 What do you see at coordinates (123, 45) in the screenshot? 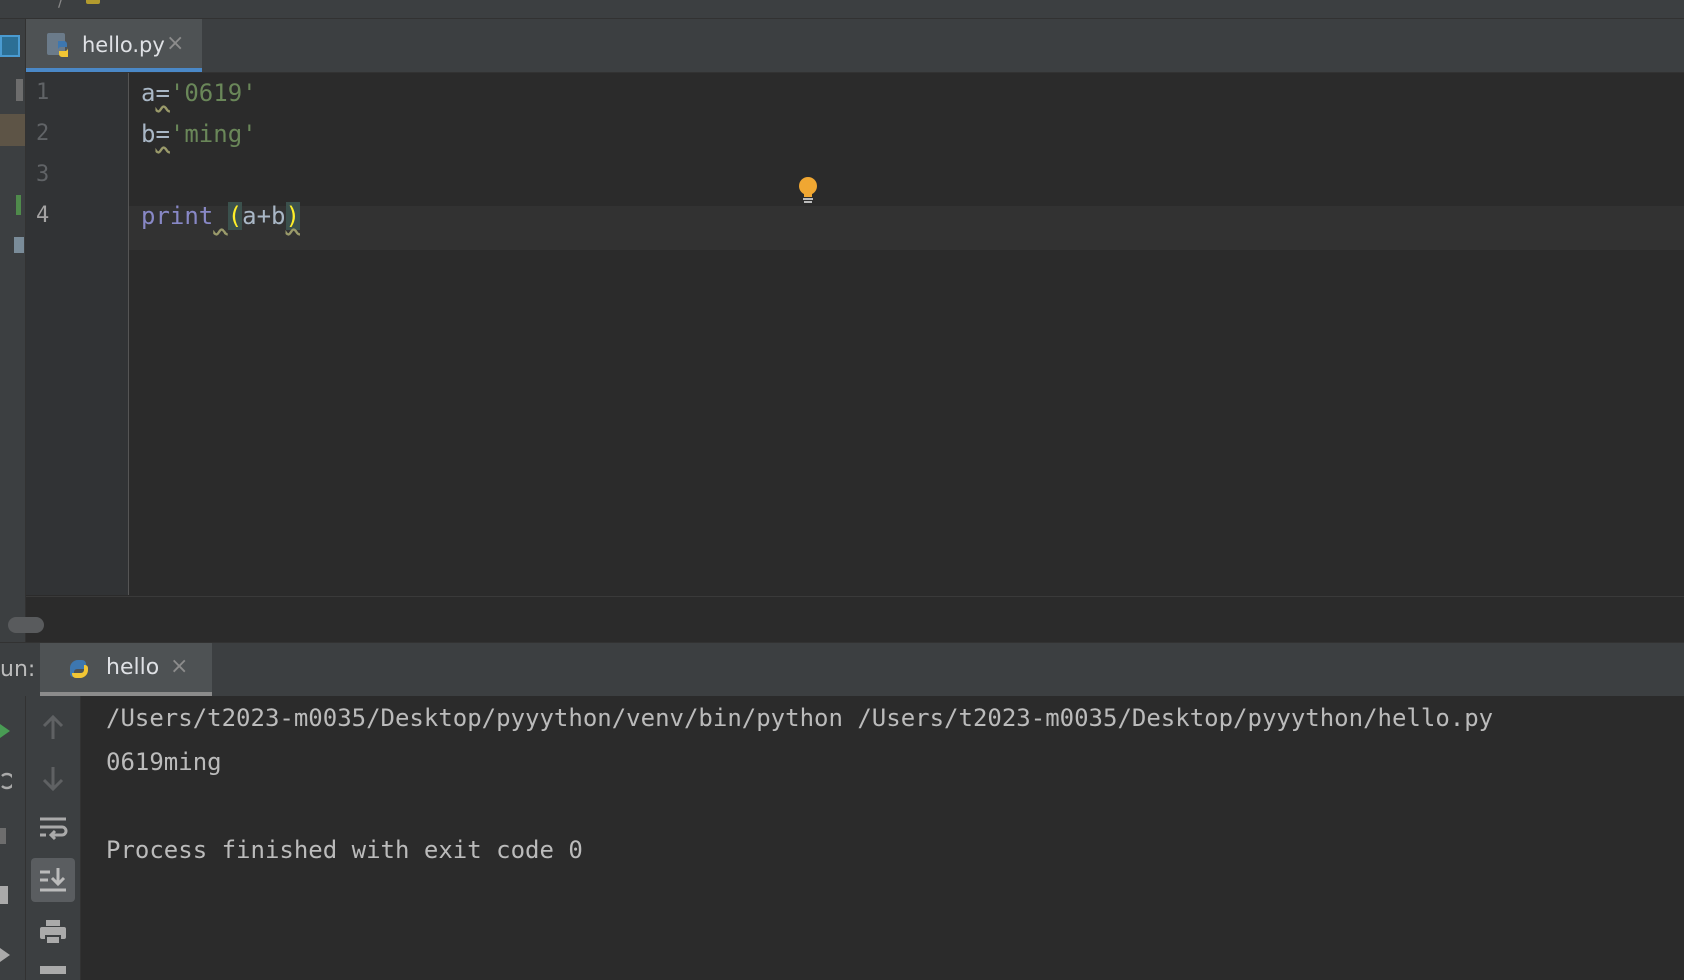
I see `tab-filename: hello.py` at bounding box center [123, 45].